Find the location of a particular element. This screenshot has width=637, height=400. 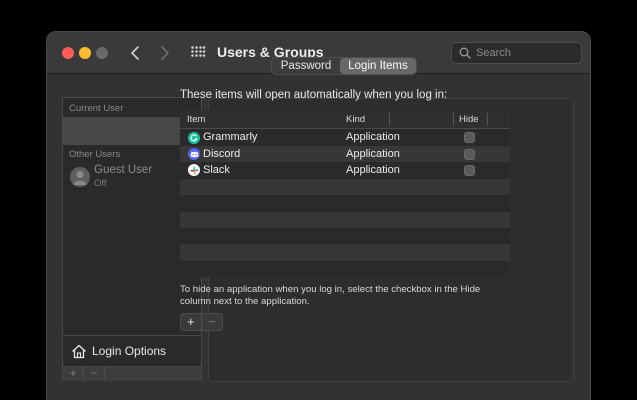

table-row: Grammarly Application is located at coordinates (345, 138).